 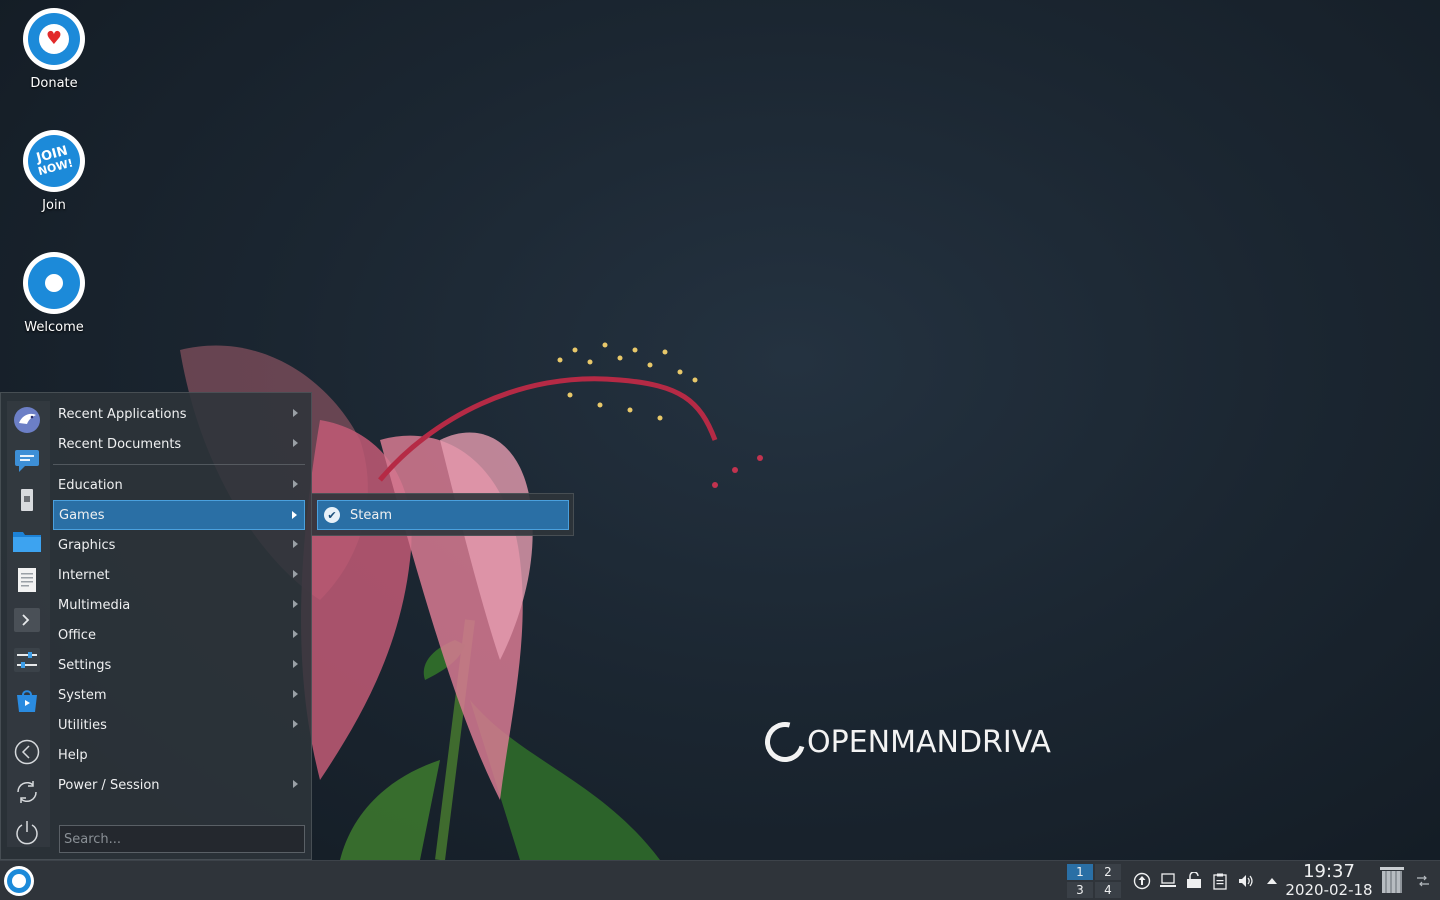 I want to click on menu-item-label: Office, so click(x=77, y=635).